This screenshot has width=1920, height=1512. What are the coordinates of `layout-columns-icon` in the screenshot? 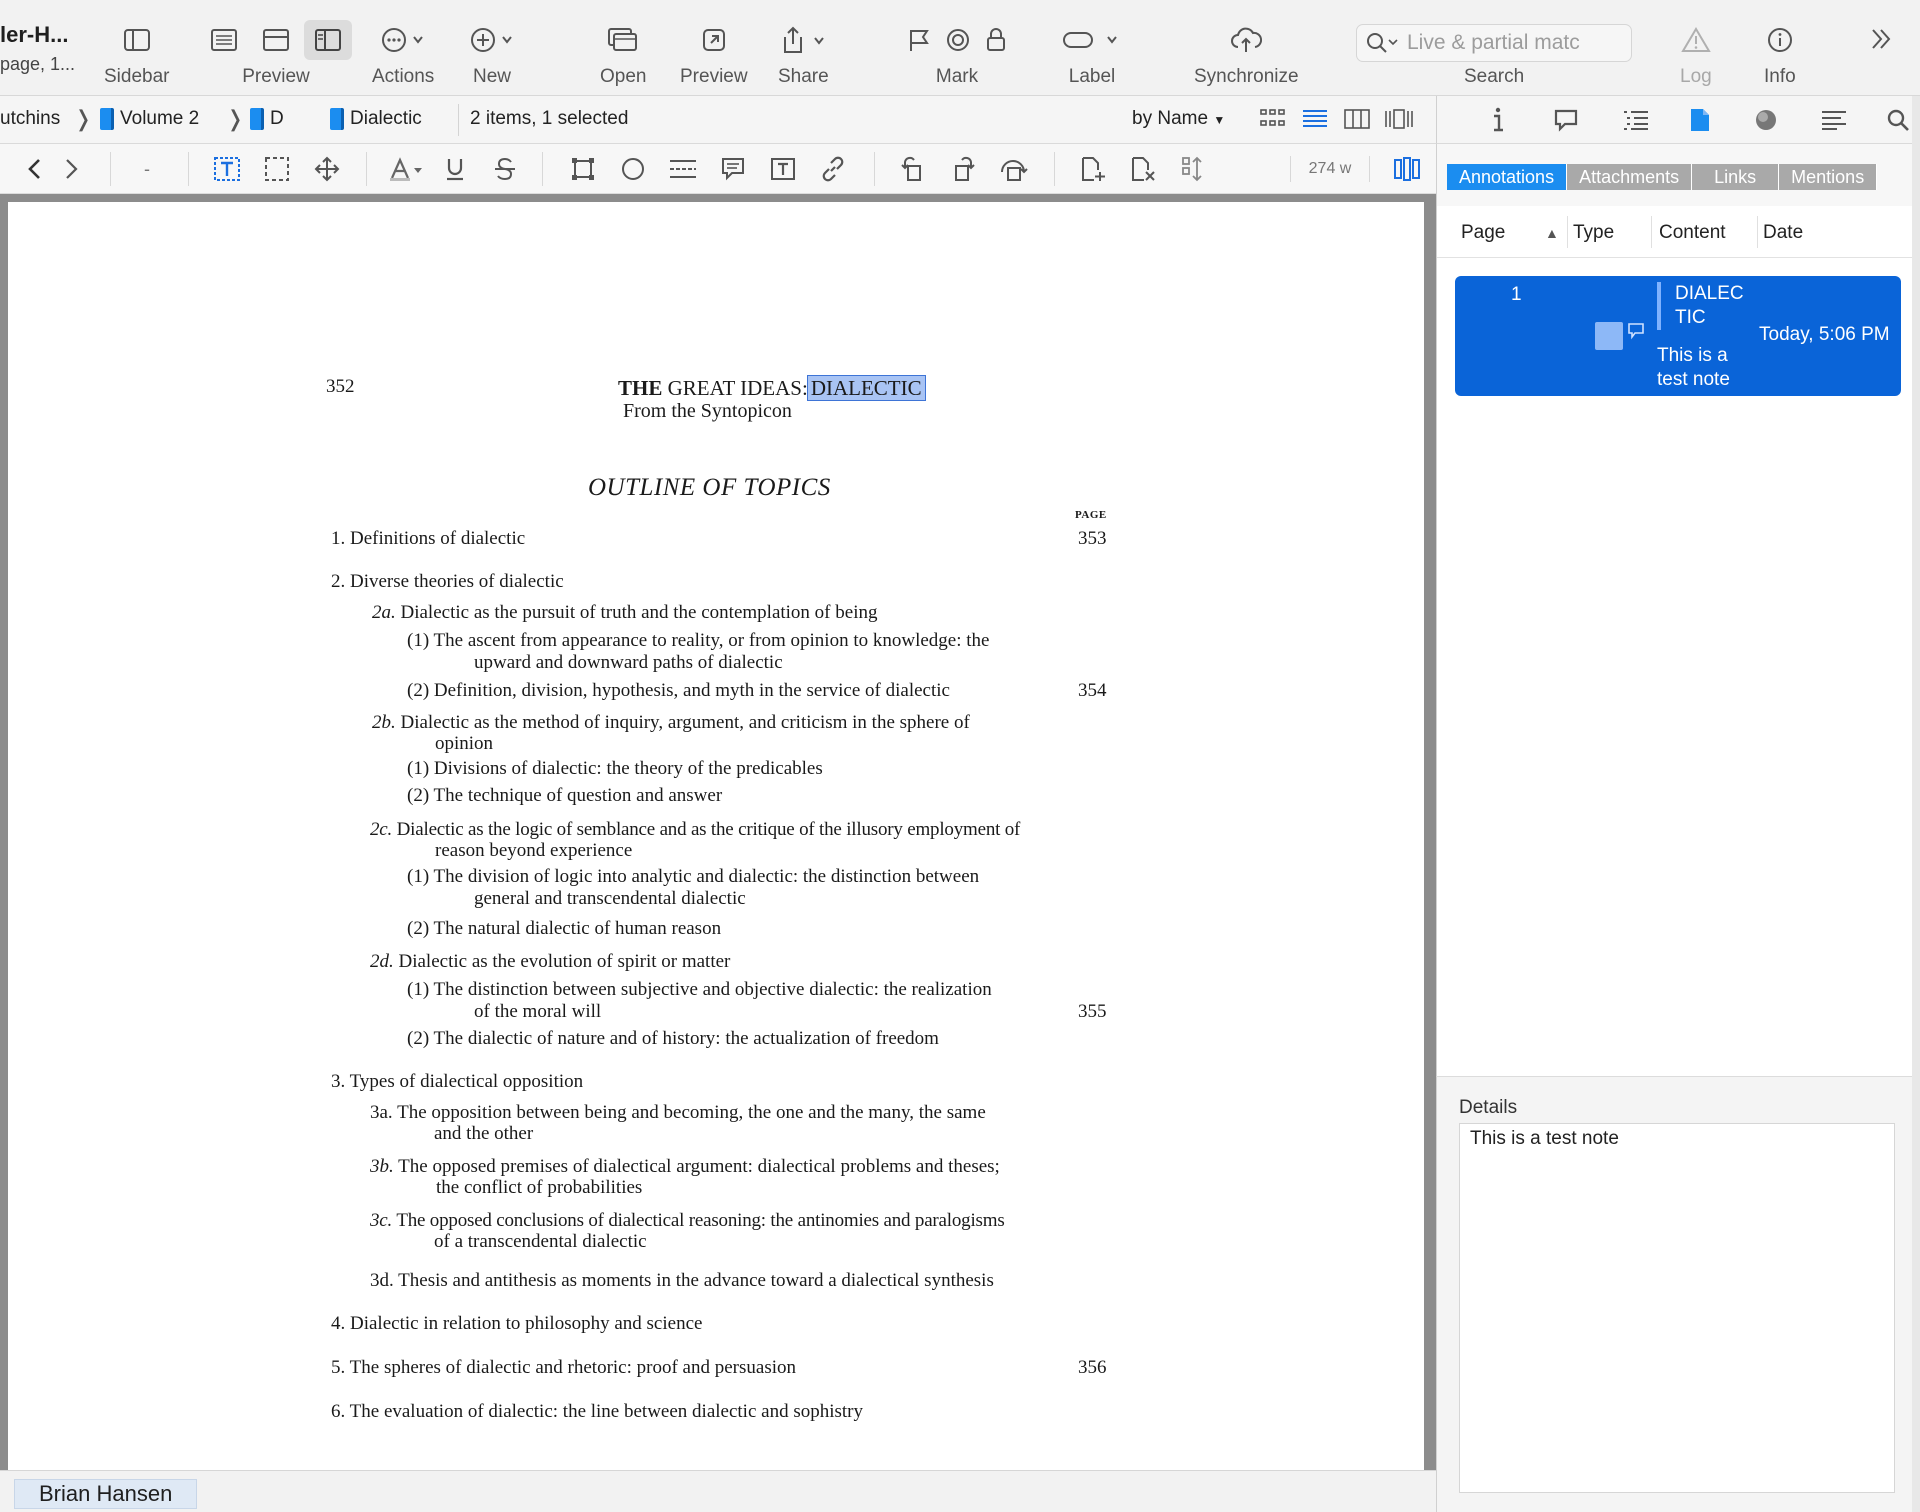 It's located at (1407, 169).